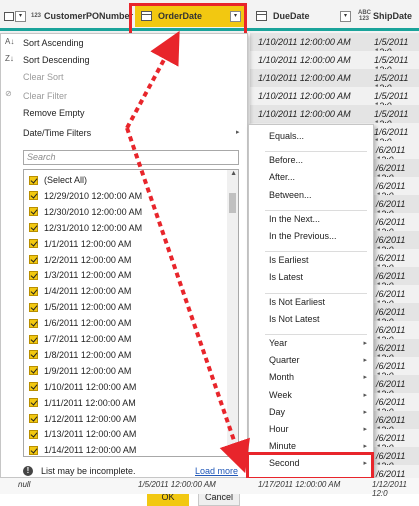 The image size is (419, 506). What do you see at coordinates (389, 489) in the screenshot?
I see `cell-date: 1/12/2011 12:0` at bounding box center [389, 489].